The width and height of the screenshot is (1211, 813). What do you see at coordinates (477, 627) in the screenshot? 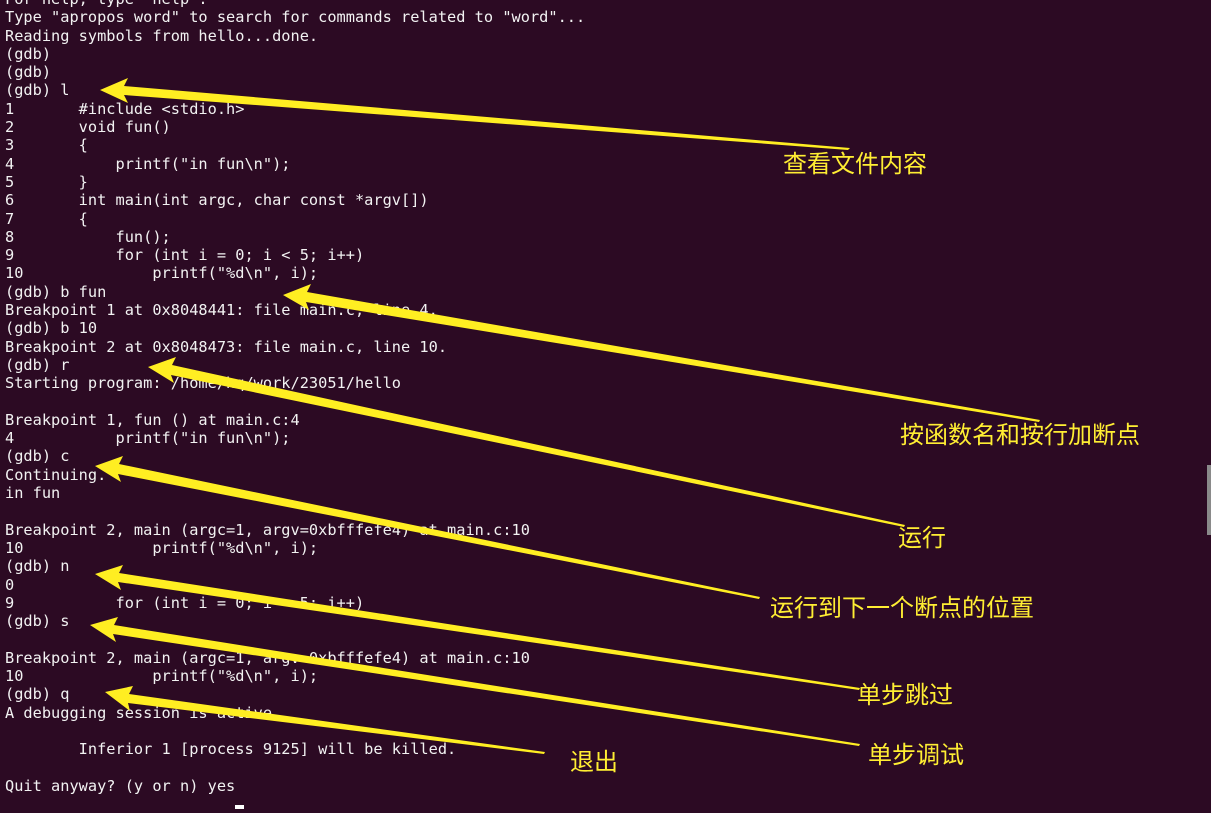
I see `arrow-next` at bounding box center [477, 627].